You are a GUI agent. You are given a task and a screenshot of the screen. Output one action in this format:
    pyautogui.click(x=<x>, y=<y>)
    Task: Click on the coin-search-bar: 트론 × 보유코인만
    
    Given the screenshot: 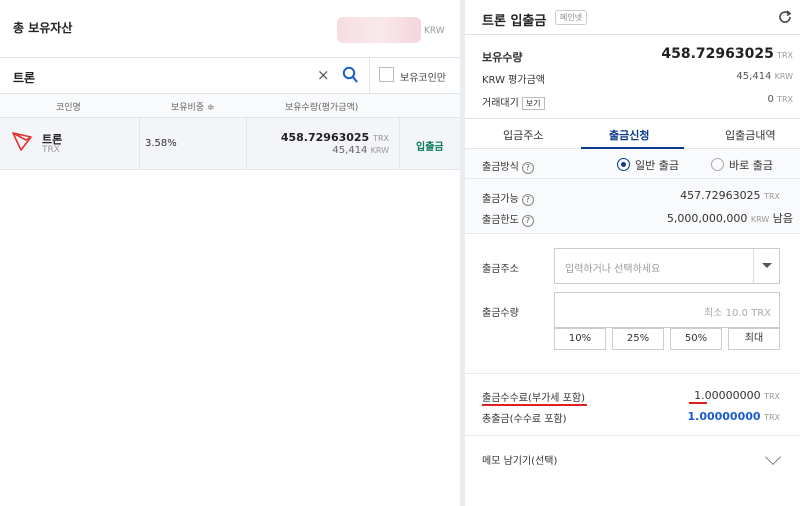 What is the action you would take?
    pyautogui.click(x=230, y=76)
    